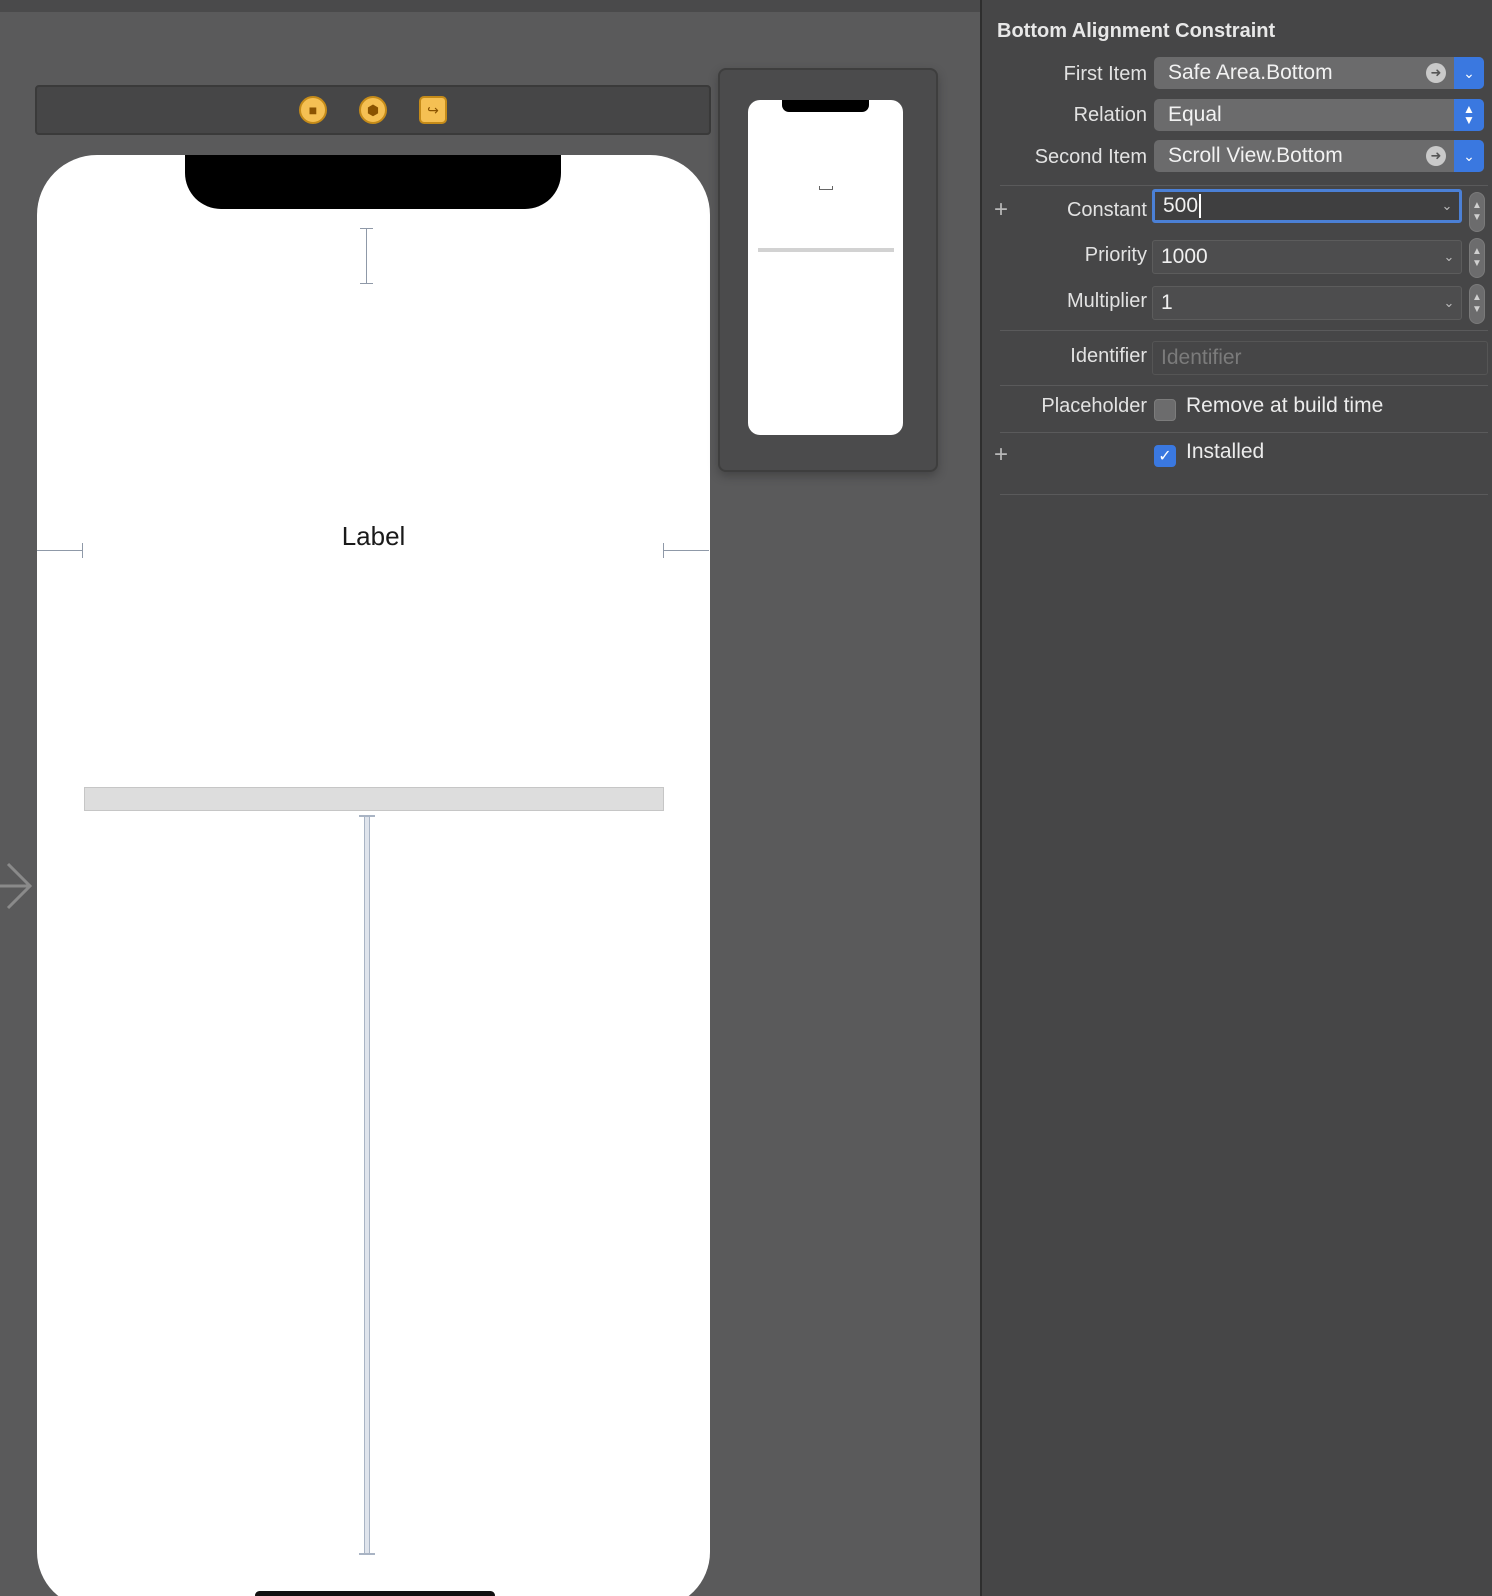 This screenshot has width=1492, height=1596. What do you see at coordinates (374, 799) in the screenshot?
I see `scroll-view` at bounding box center [374, 799].